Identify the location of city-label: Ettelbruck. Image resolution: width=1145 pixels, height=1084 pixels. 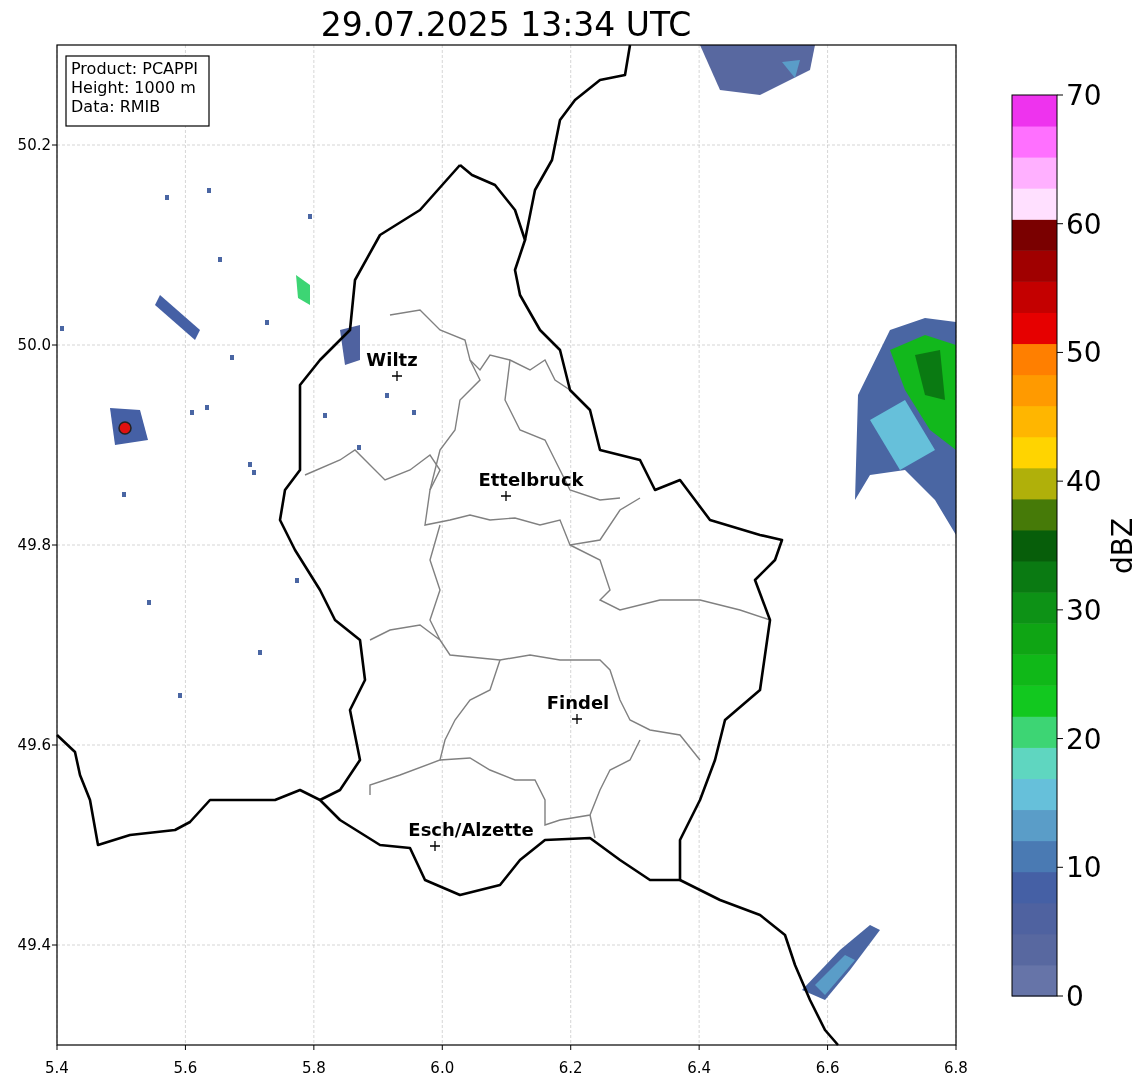
(531, 479).